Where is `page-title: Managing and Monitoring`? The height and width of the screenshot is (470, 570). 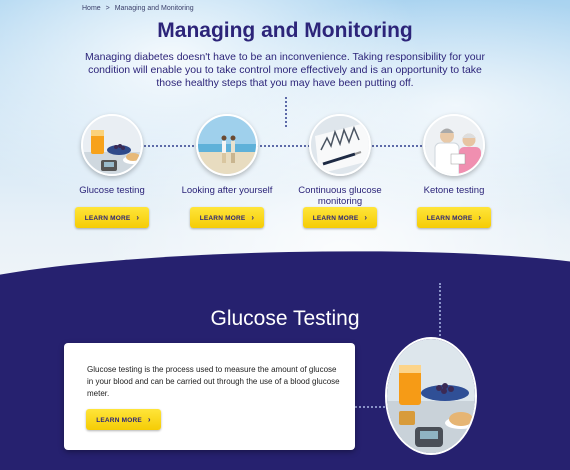
page-title: Managing and Monitoring is located at coordinates (285, 30).